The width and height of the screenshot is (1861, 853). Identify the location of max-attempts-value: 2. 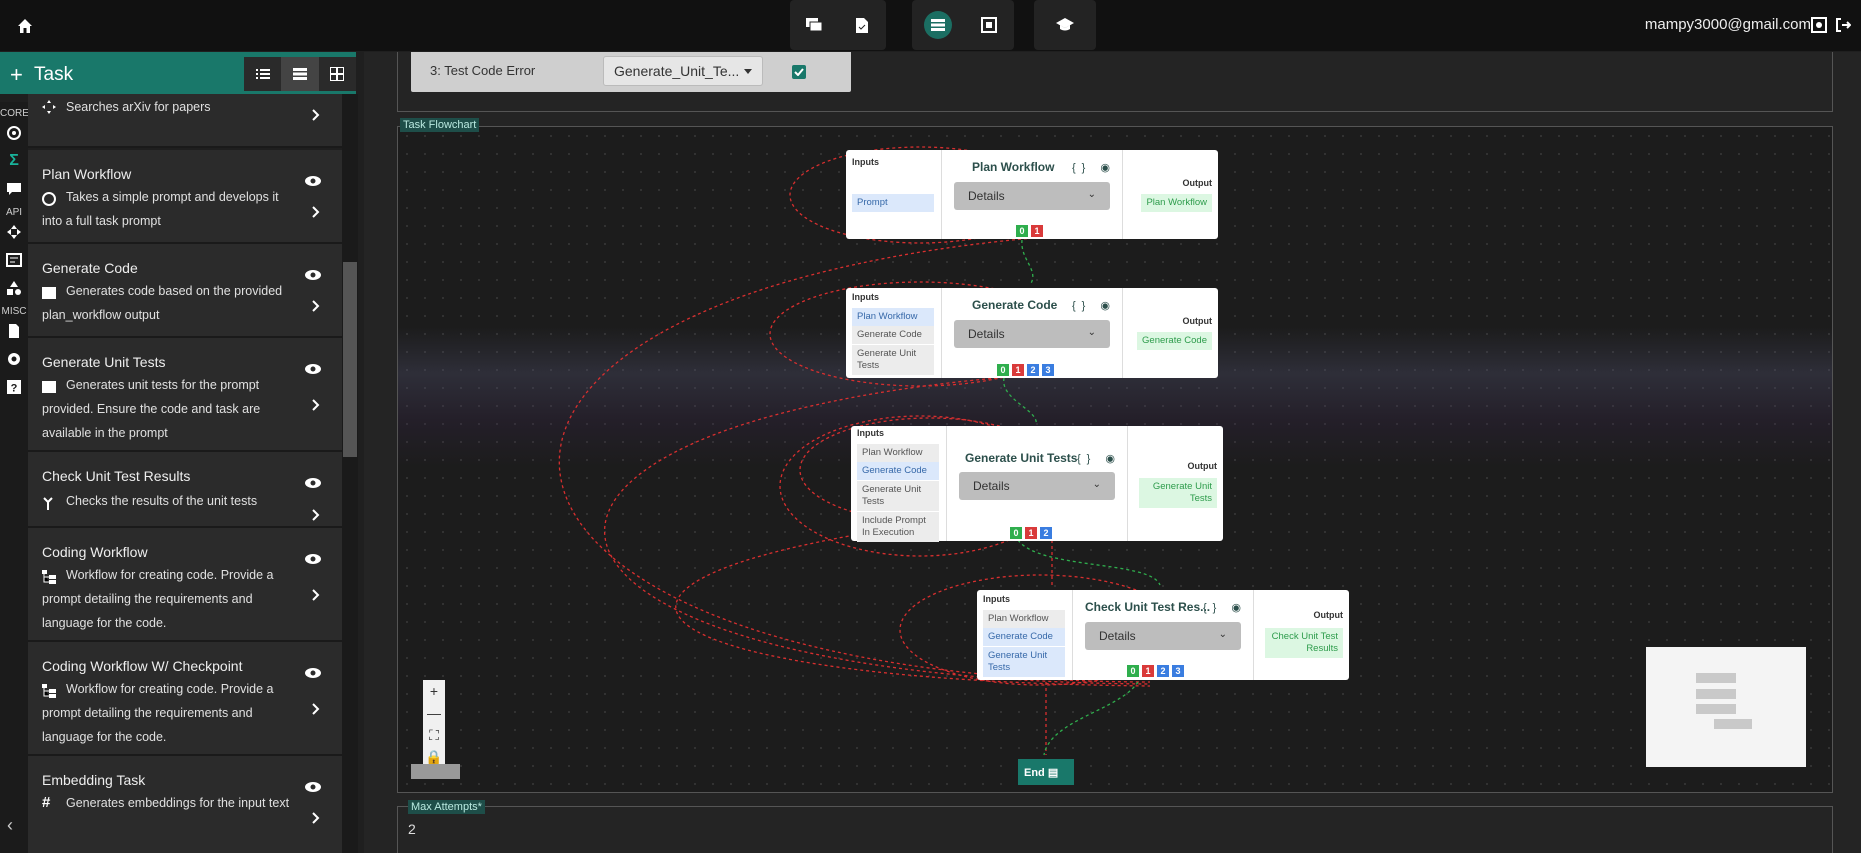
(412, 829).